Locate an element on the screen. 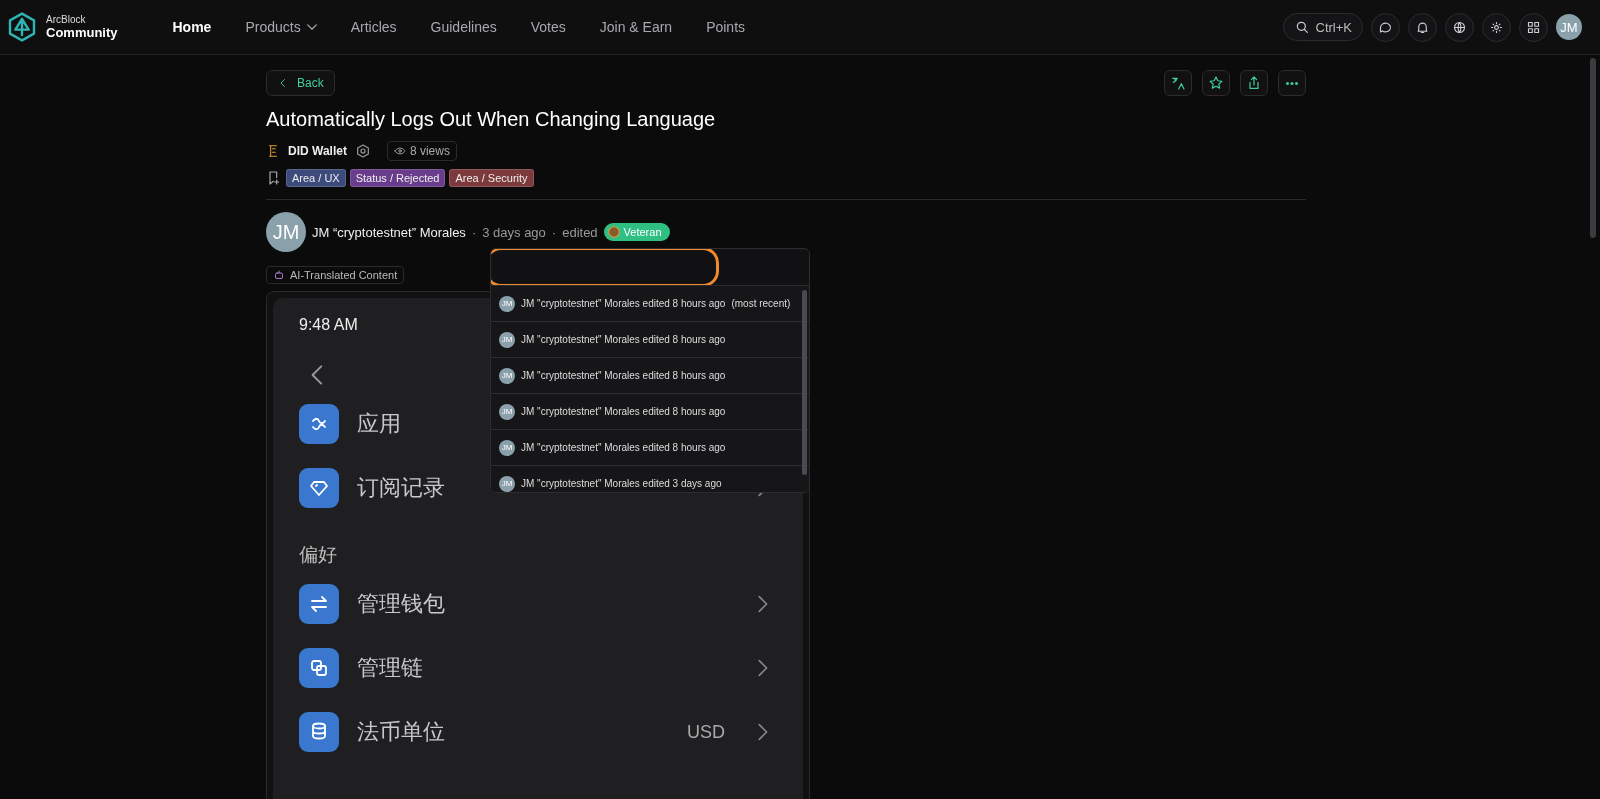  add-tag-icon is located at coordinates (274, 178).